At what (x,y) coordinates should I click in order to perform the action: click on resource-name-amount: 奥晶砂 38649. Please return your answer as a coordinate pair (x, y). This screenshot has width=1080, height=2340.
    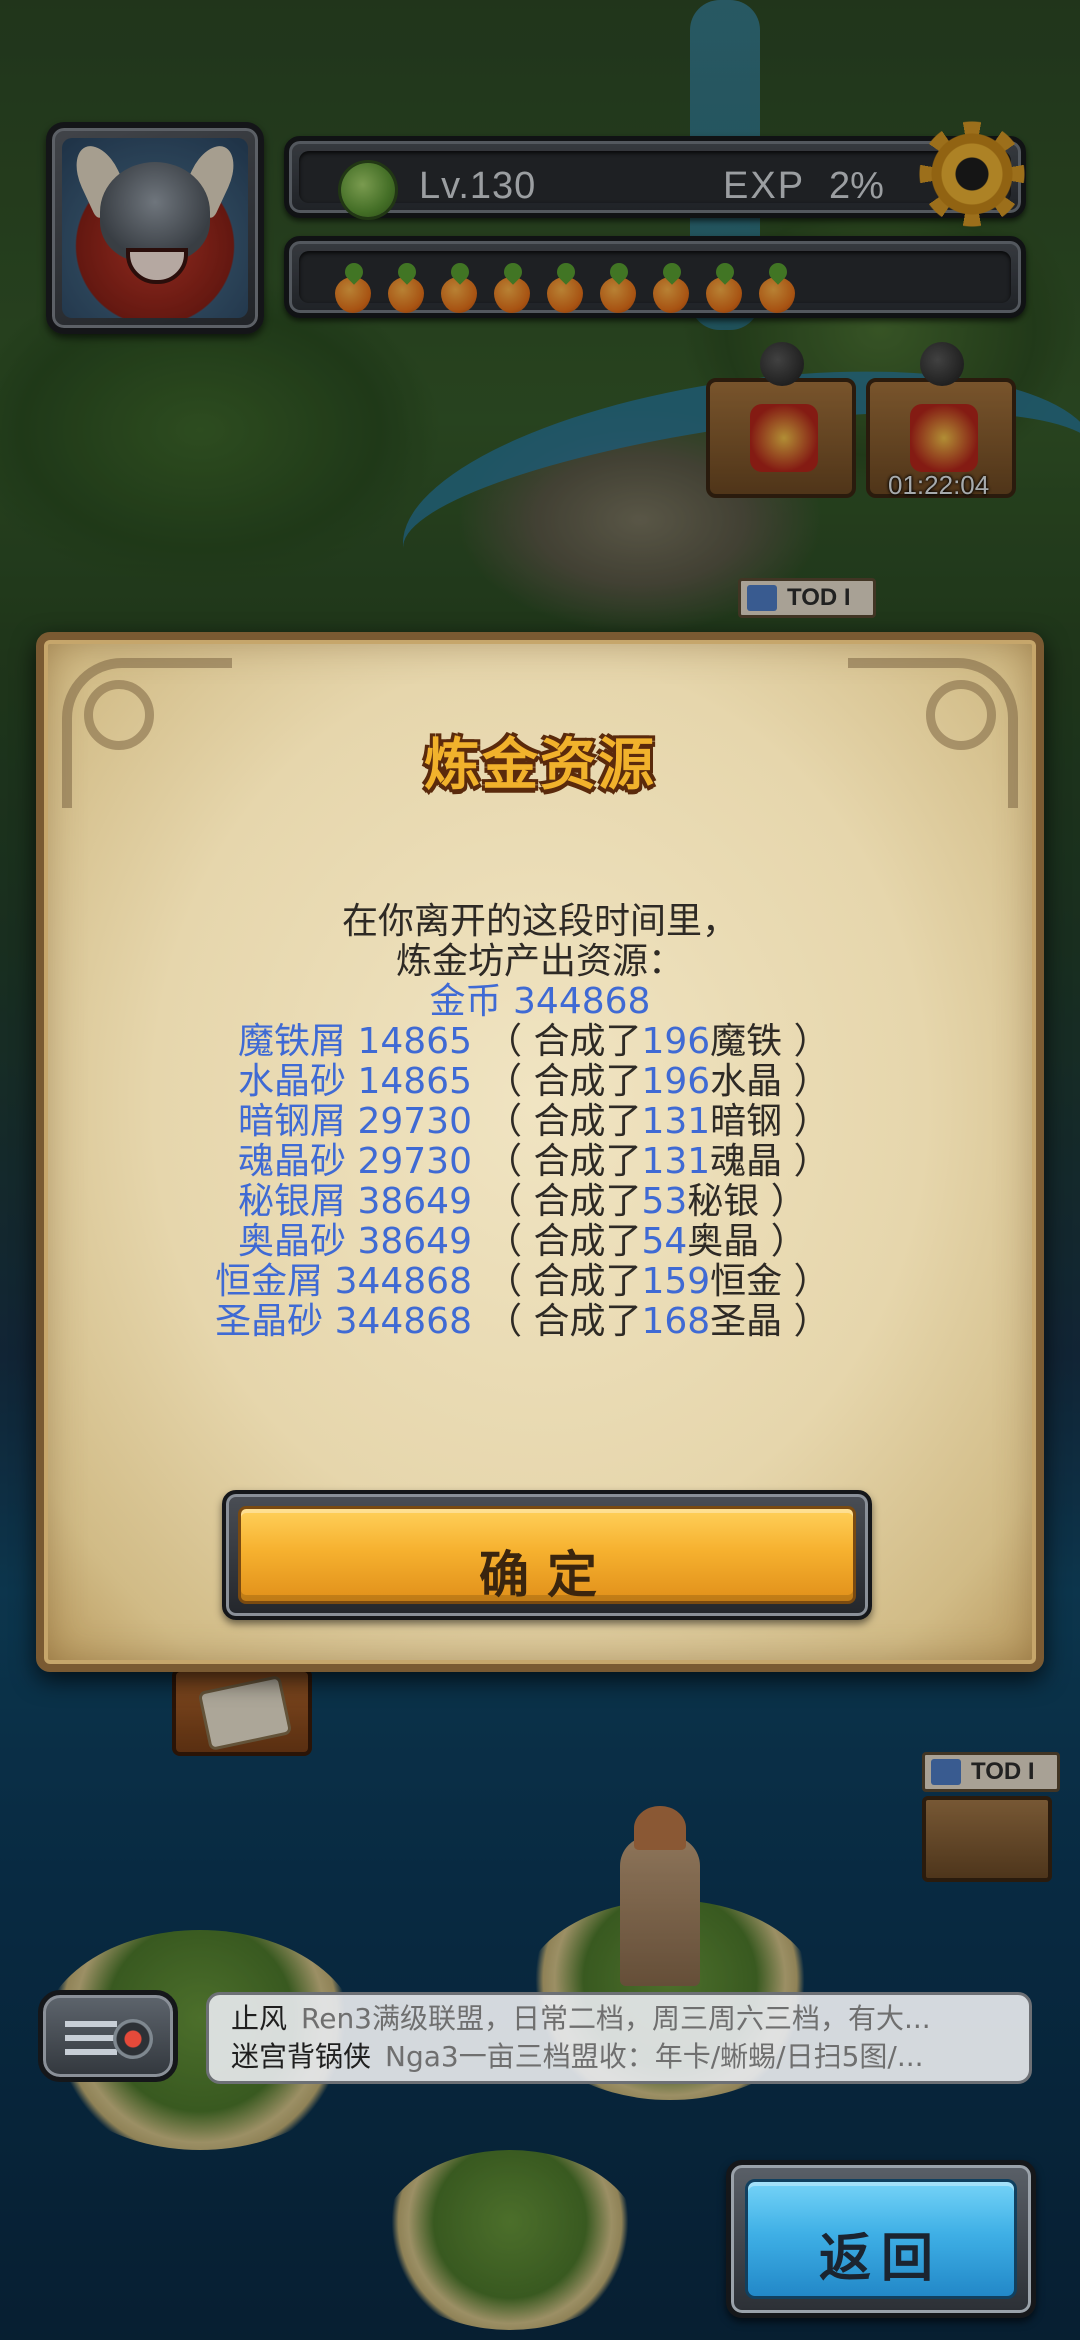
    Looking at the image, I should click on (355, 1241).